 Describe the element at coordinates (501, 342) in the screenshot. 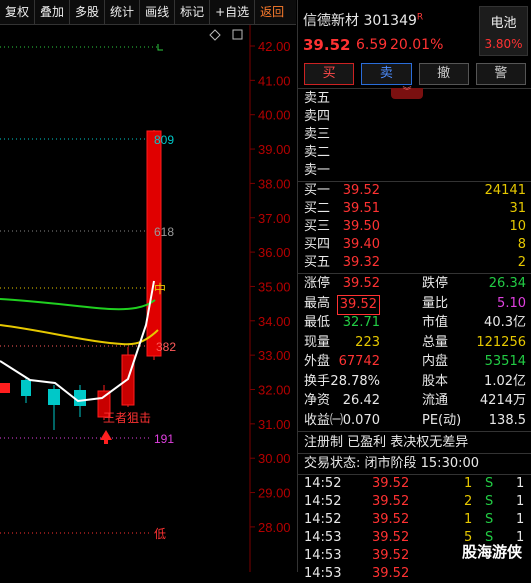

I see `stat-value: 121256` at that location.